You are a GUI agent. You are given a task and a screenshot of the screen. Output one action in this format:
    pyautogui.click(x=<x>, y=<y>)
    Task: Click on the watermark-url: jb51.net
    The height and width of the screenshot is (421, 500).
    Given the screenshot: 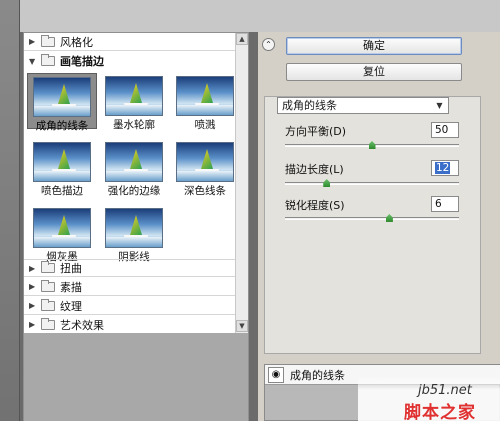 What is the action you would take?
    pyautogui.click(x=445, y=390)
    